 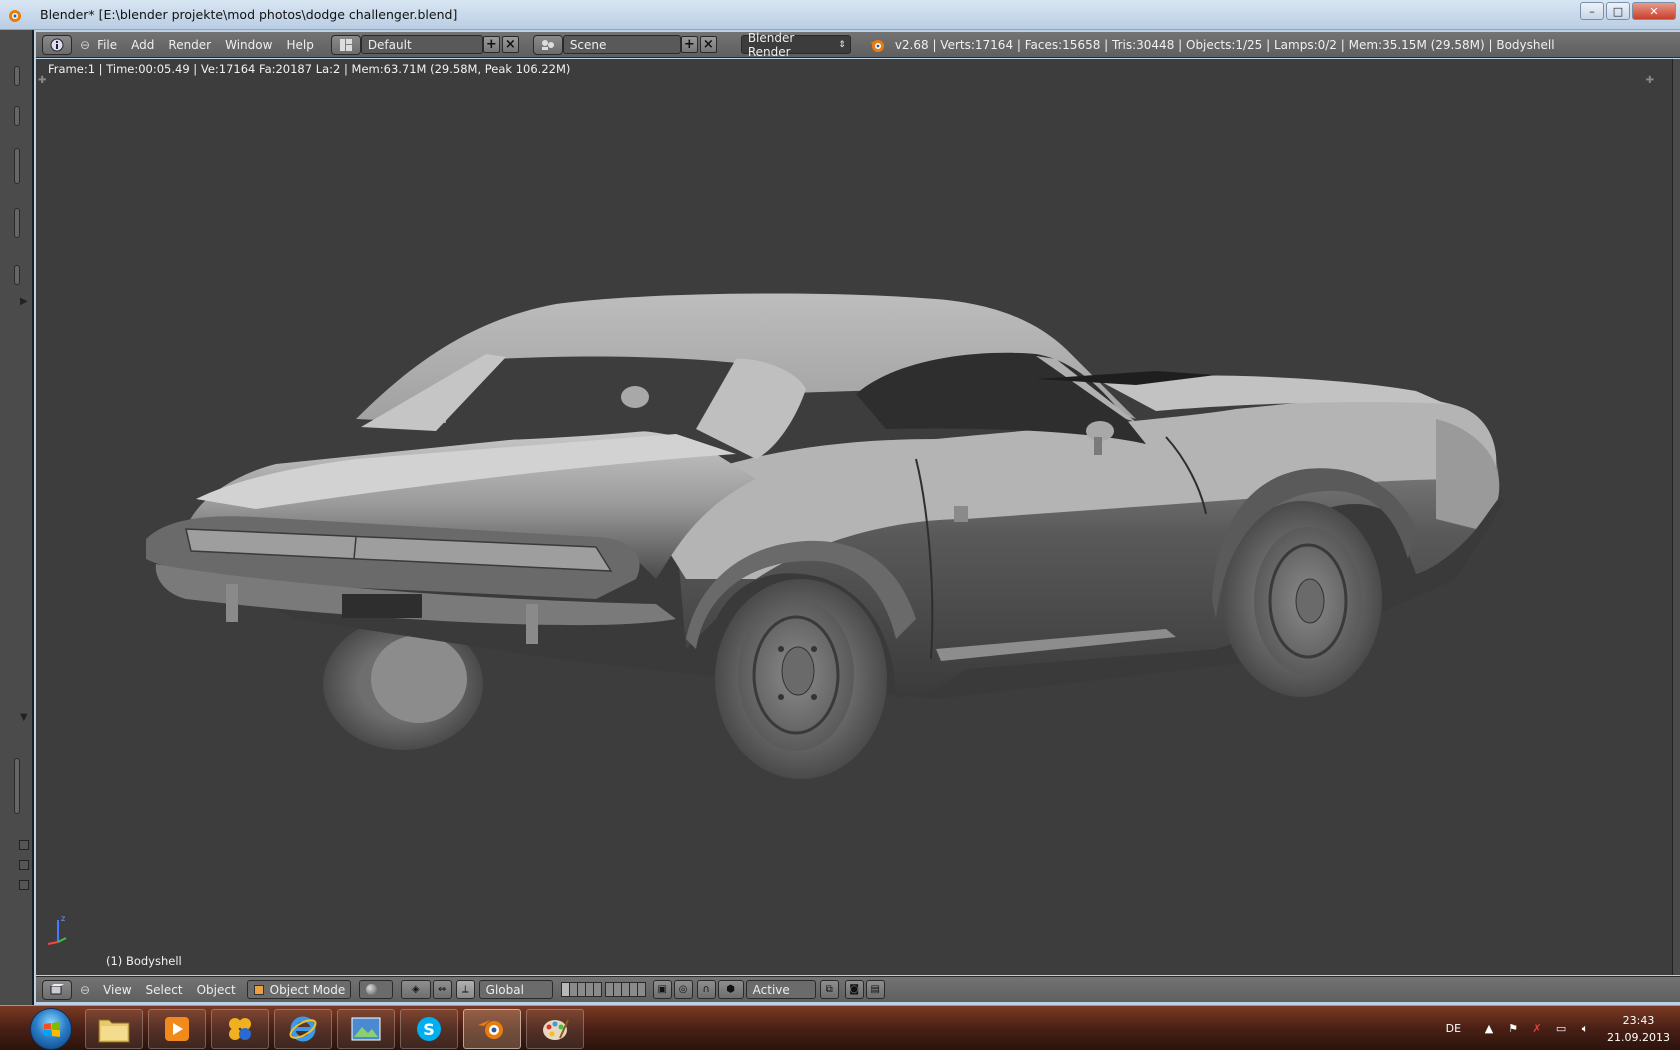 What do you see at coordinates (117, 990) in the screenshot?
I see `menu-view: View` at bounding box center [117, 990].